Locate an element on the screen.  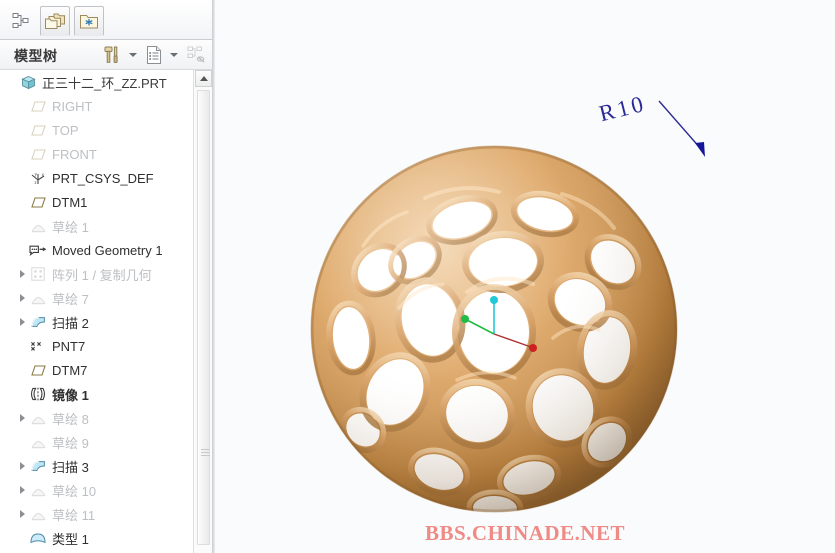
tree-row-label: Moved Geometry 1 is located at coordinates (107, 250).